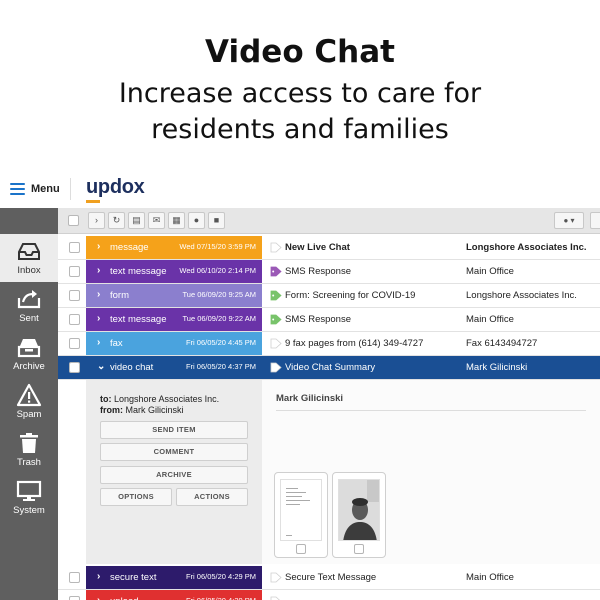  What do you see at coordinates (310, 398) in the screenshot?
I see `detail-sender-name: Mark Gilicinski` at bounding box center [310, 398].